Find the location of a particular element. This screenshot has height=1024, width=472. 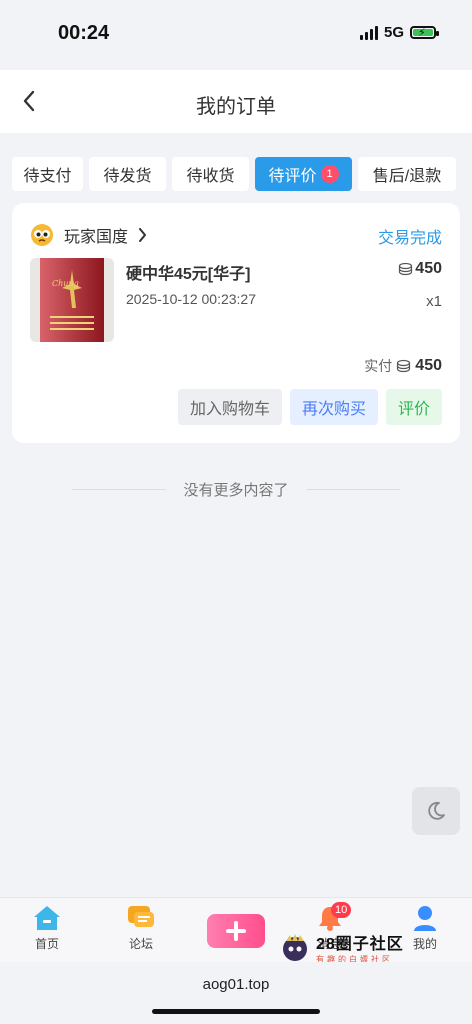

order-tabs: 待支付 待发货 待收货 待评价 1 售后/退款 is located at coordinates (236, 174).